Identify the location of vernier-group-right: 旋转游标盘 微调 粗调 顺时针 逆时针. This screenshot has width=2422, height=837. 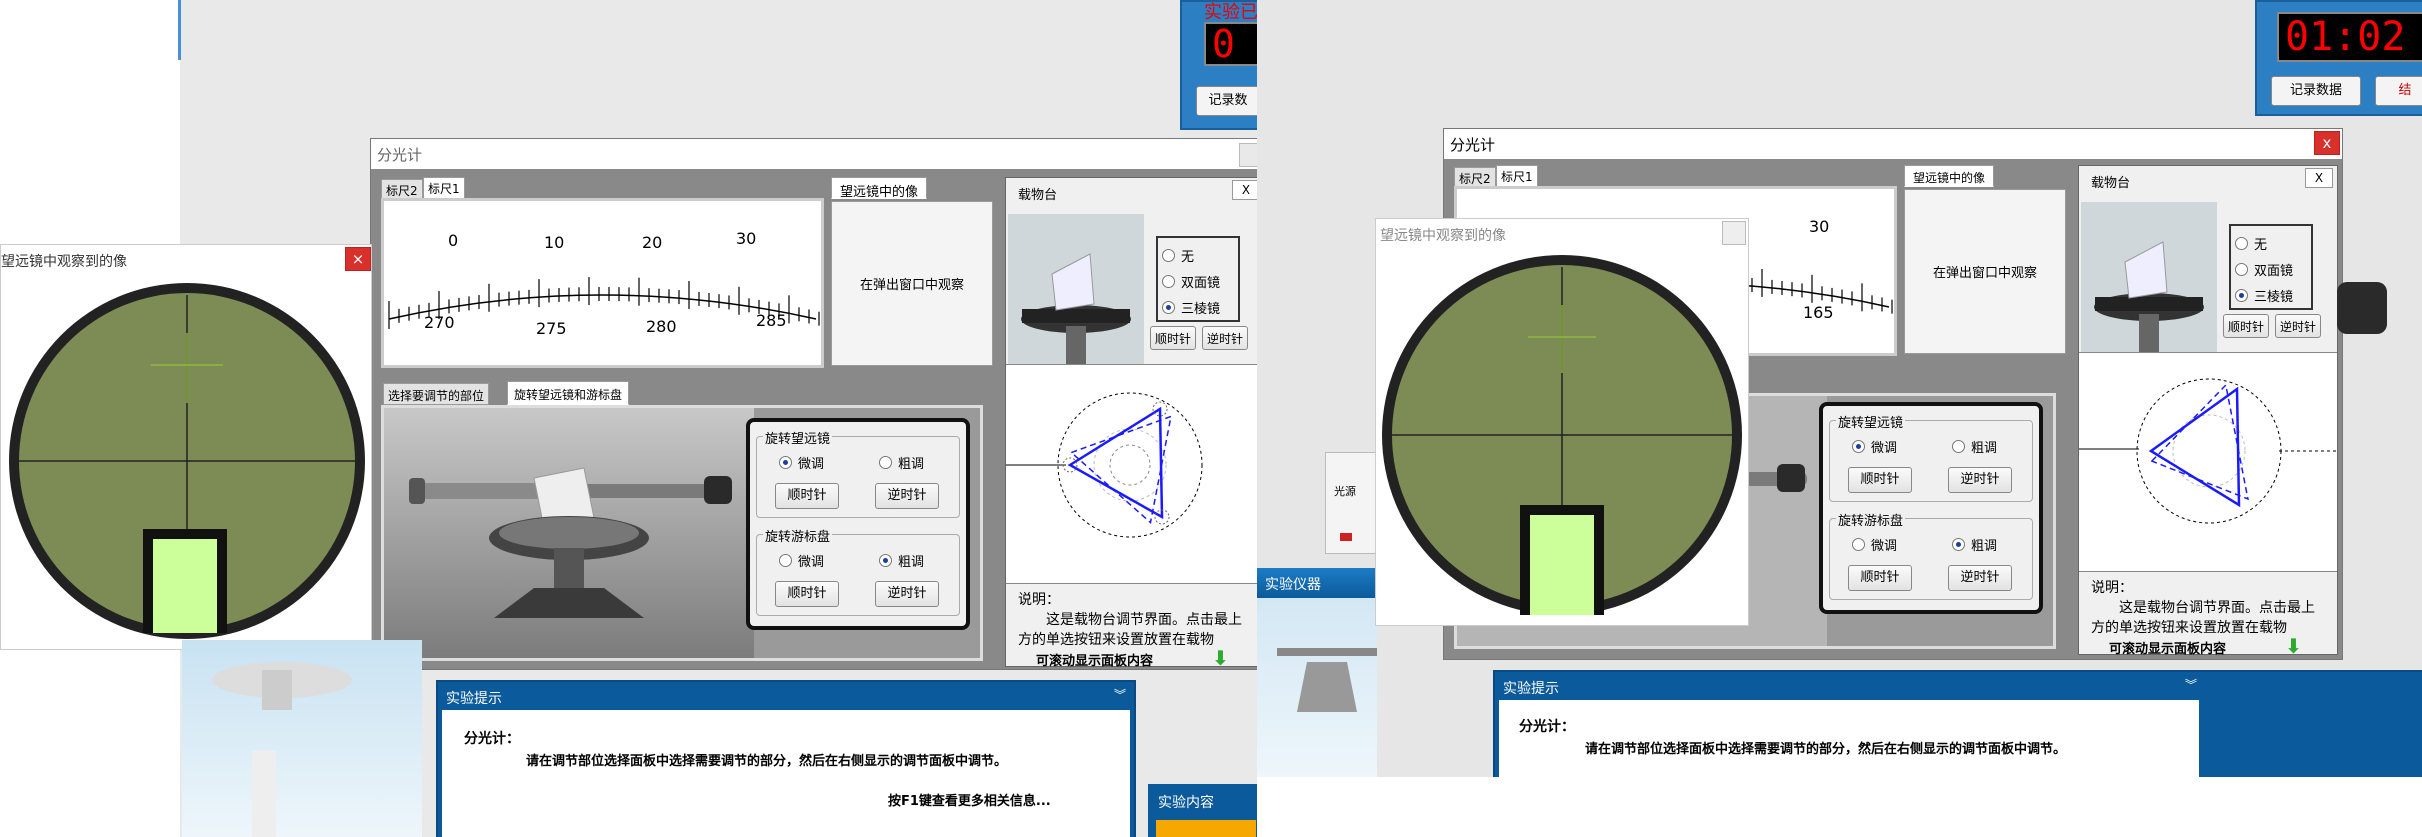
(1931, 555).